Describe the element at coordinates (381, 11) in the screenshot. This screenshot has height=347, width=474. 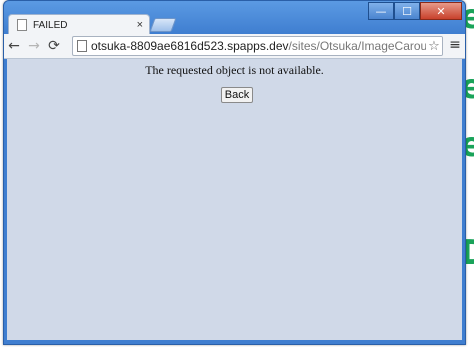
I see `minimize-button: —` at that location.